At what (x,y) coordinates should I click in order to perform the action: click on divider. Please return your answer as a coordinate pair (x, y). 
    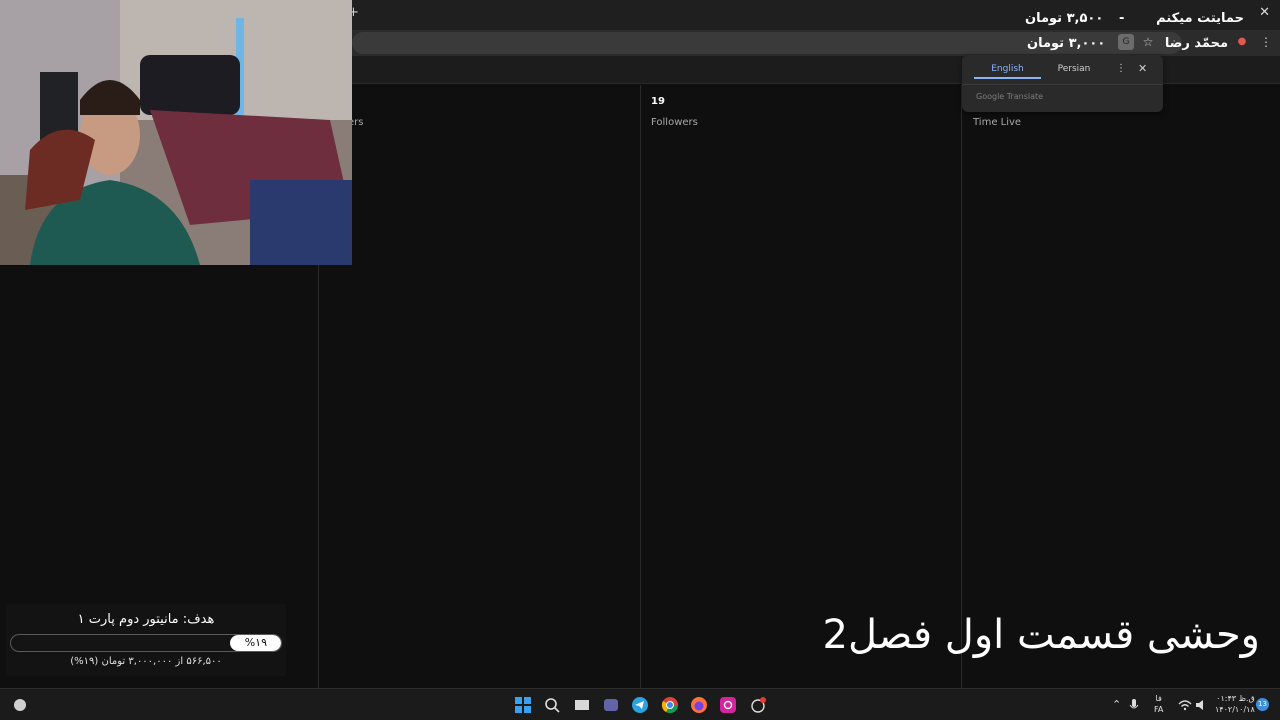
    Looking at the image, I should click on (1062, 84).